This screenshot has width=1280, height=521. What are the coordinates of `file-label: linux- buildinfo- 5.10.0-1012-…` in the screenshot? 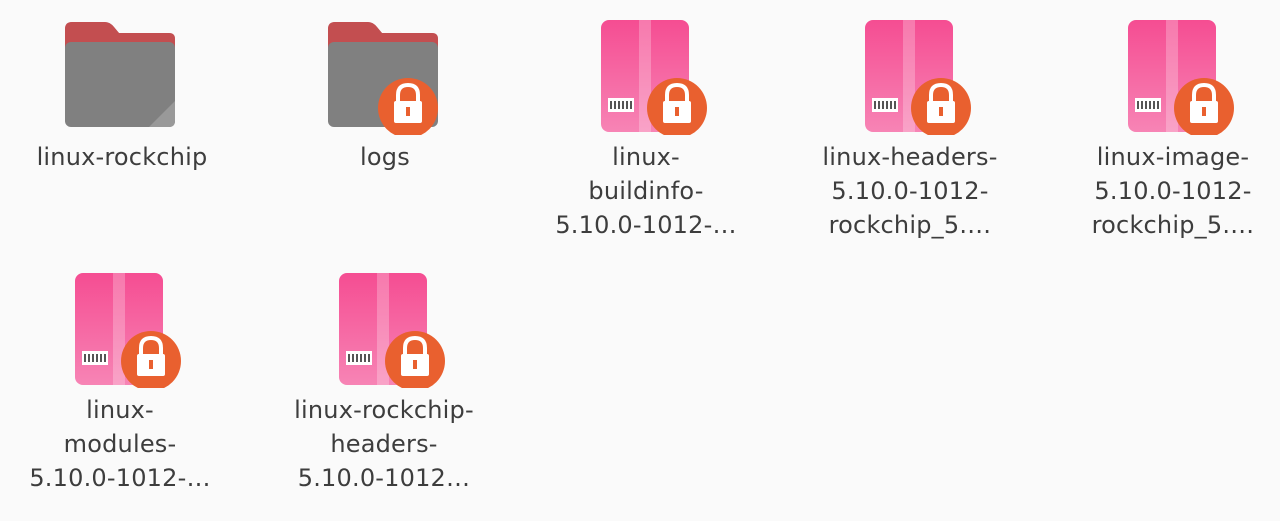 It's located at (646, 191).